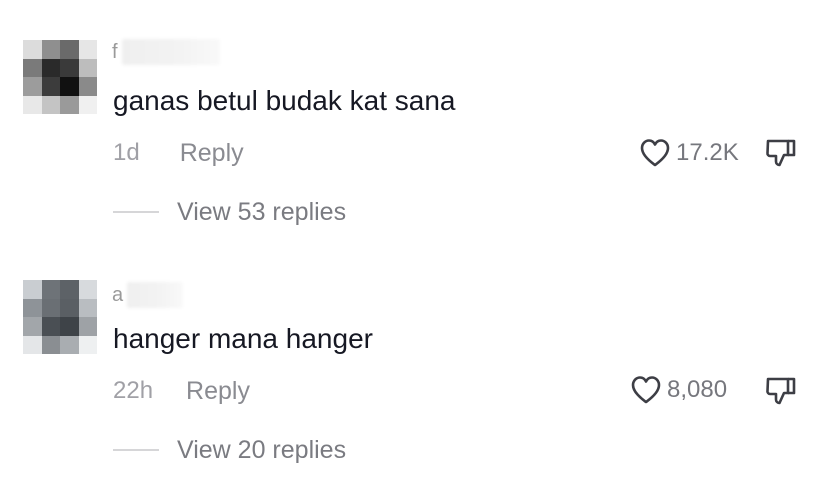 This screenshot has height=493, width=828. What do you see at coordinates (178, 153) in the screenshot?
I see `comment-meta: 1d Reply` at bounding box center [178, 153].